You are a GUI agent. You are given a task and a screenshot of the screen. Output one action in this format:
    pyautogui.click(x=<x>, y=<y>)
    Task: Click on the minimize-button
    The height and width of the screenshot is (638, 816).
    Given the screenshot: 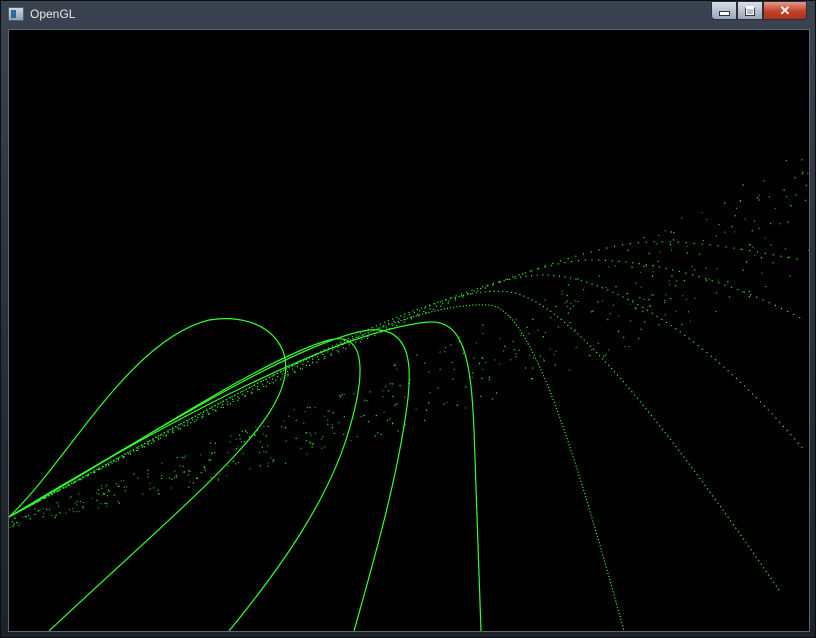 What is the action you would take?
    pyautogui.click(x=724, y=10)
    